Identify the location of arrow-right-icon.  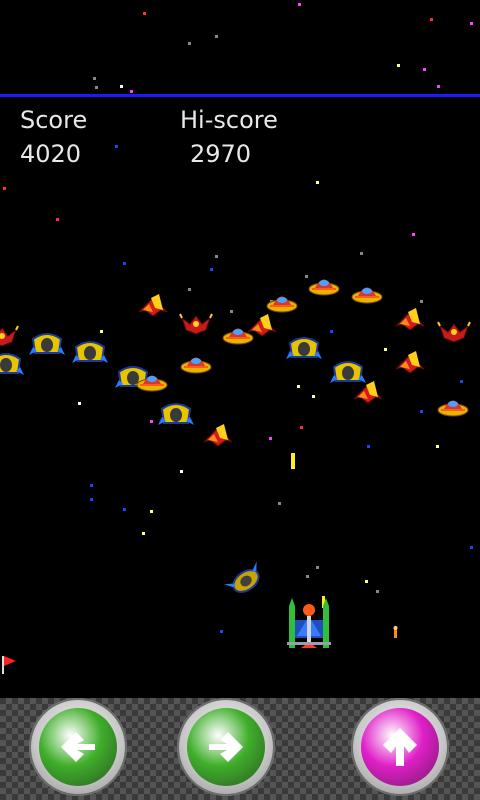
(226, 747).